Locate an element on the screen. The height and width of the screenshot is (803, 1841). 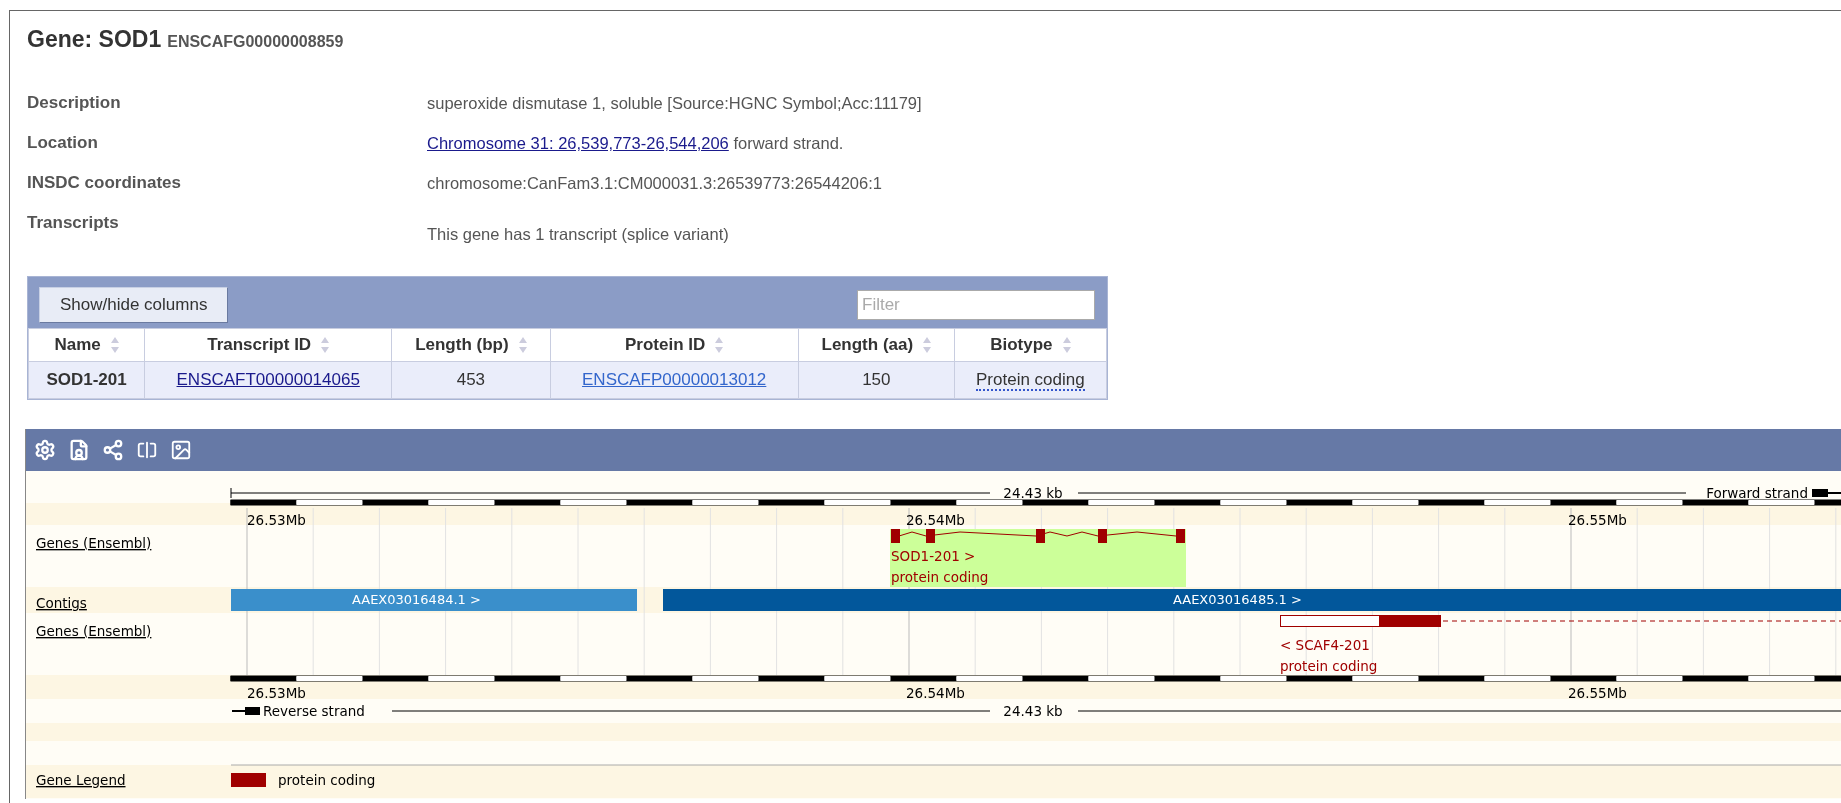
table-cell: 150 is located at coordinates (876, 380).